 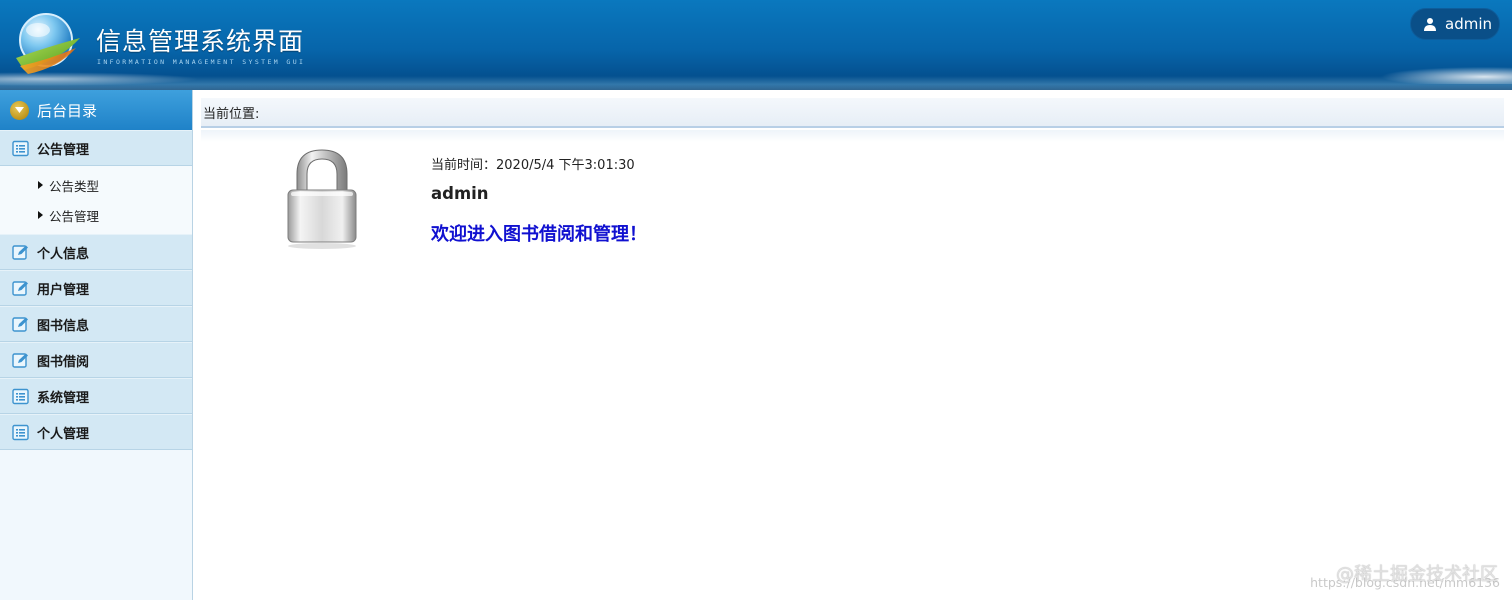 What do you see at coordinates (63, 398) in the screenshot?
I see `sidebar-item-label: 系统管理` at bounding box center [63, 398].